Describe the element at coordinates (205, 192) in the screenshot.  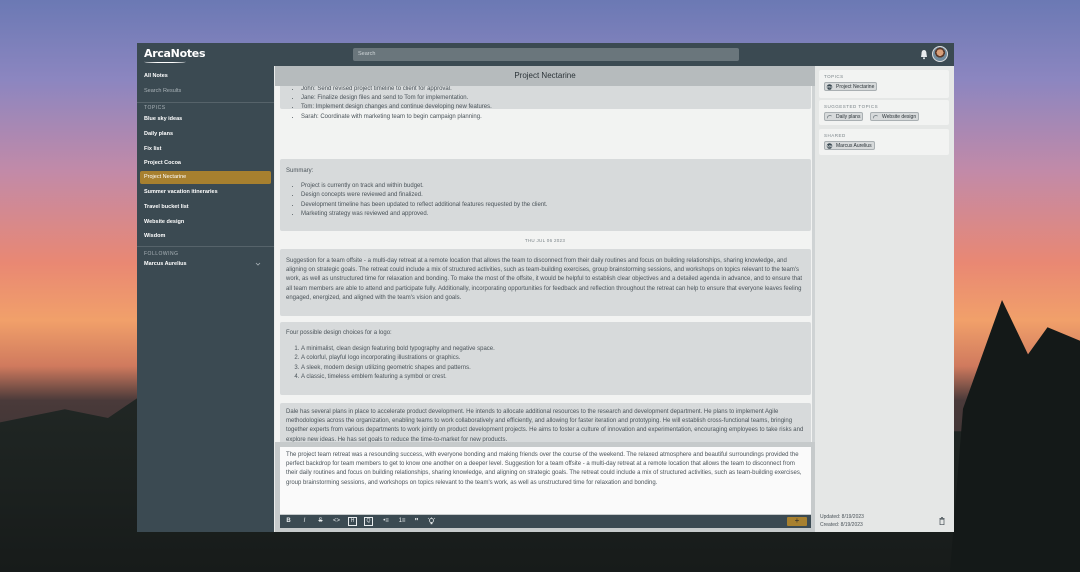
I see `sidebar-item-topic: Summer vacation itineraries` at that location.